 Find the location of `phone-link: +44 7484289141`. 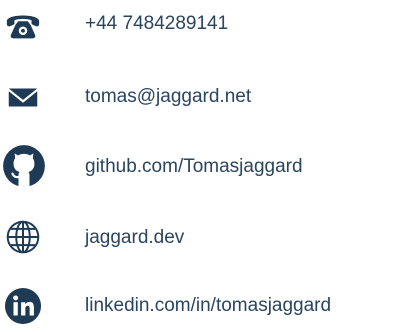

phone-link: +44 7484289141 is located at coordinates (156, 24).